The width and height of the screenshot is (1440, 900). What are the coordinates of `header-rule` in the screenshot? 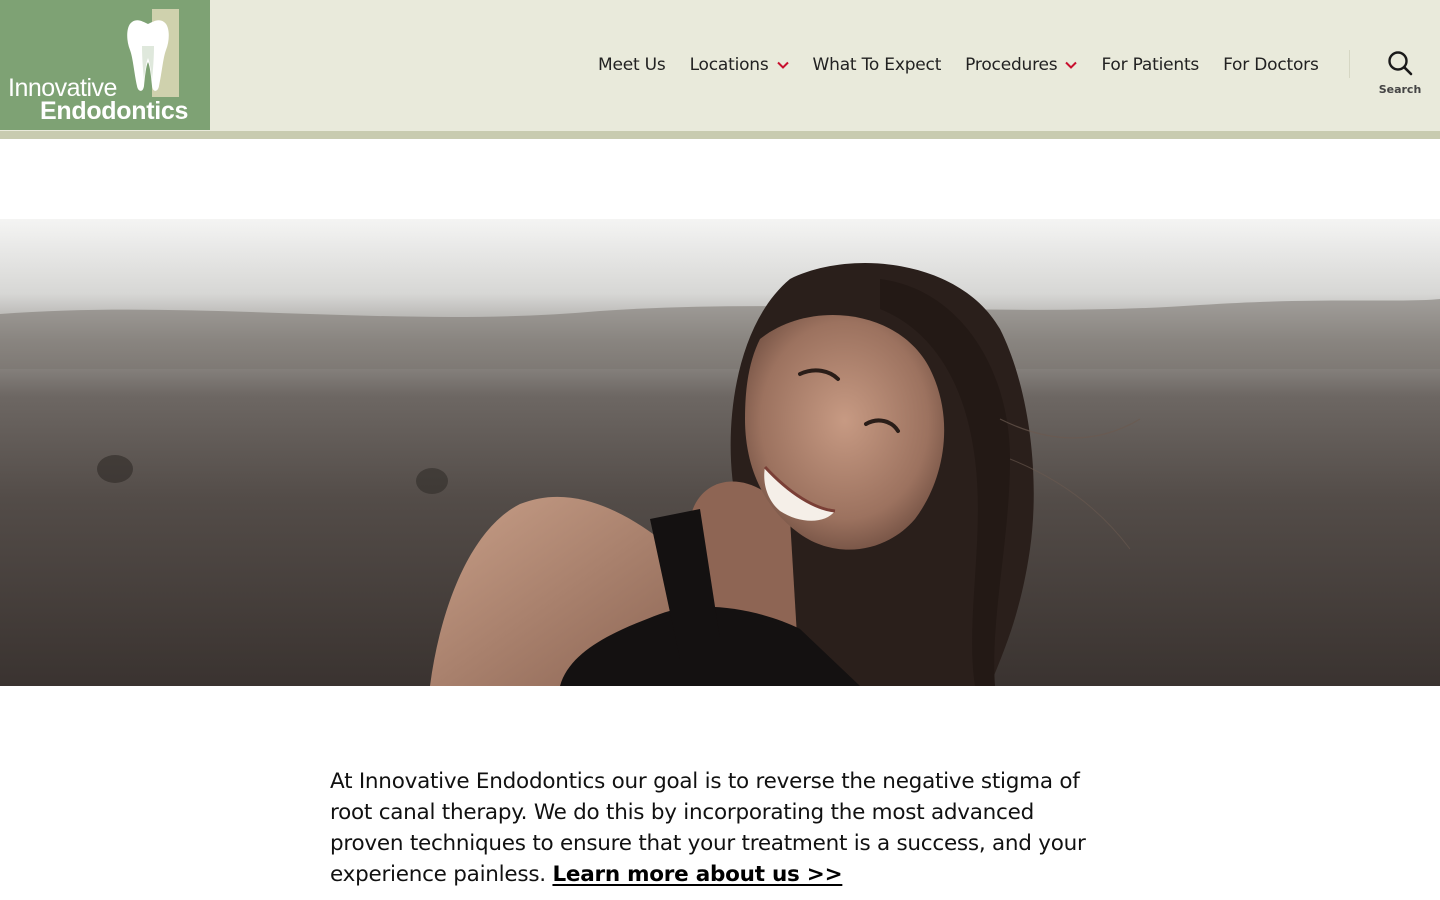 It's located at (720, 135).